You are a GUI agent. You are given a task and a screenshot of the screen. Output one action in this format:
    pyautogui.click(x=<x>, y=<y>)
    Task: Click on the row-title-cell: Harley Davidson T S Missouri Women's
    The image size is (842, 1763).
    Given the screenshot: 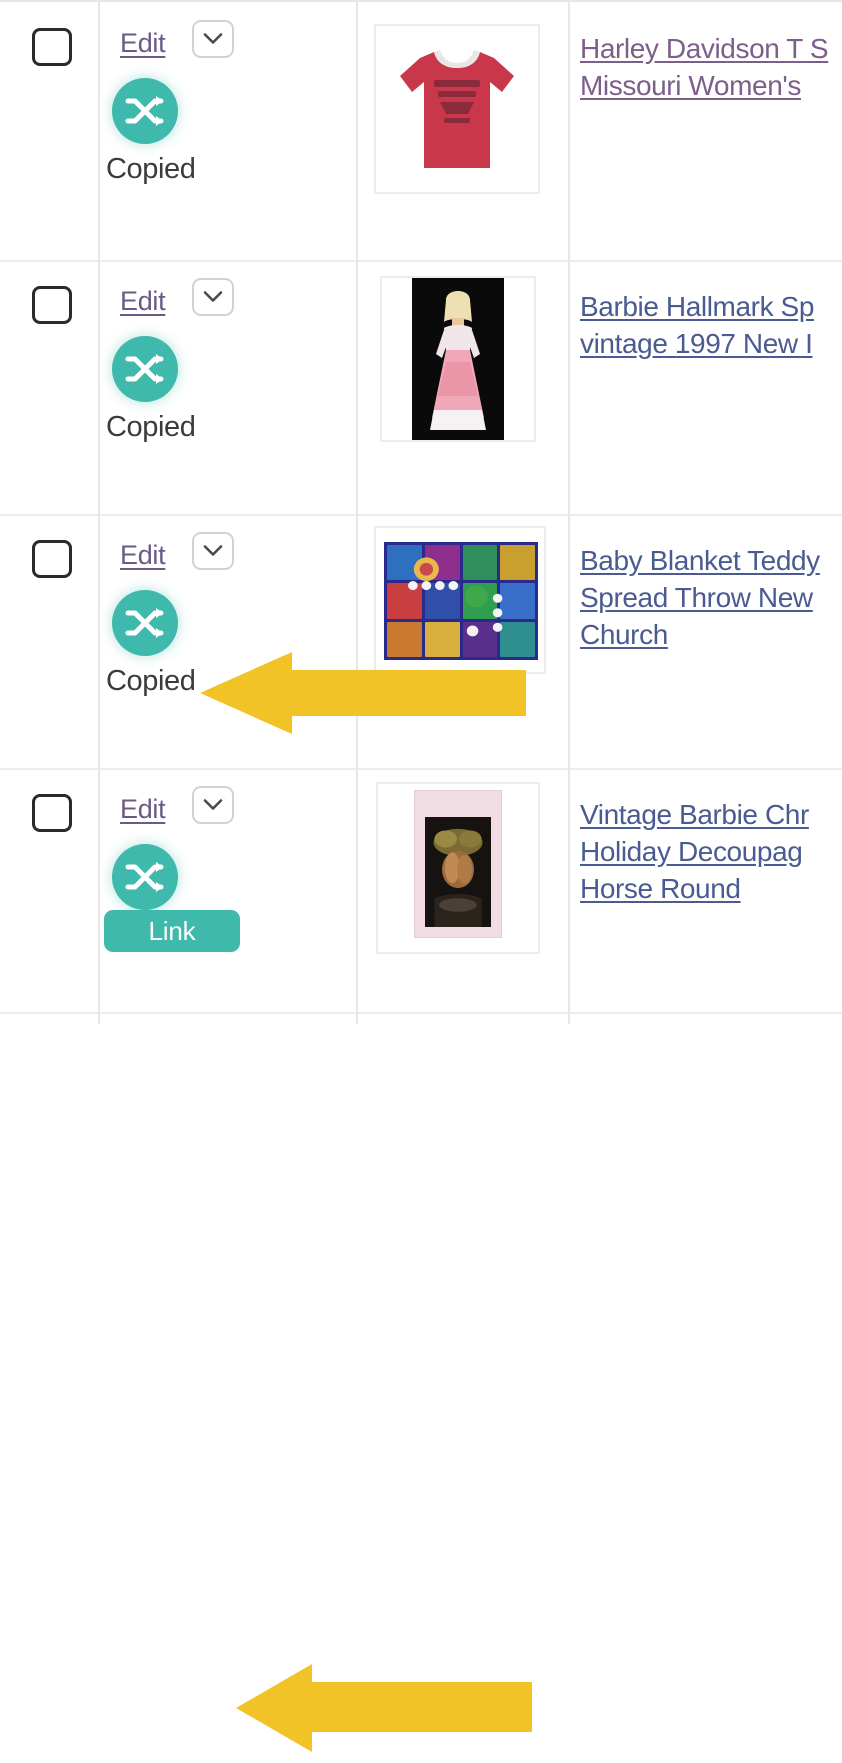 What is the action you would take?
    pyautogui.click(x=705, y=132)
    